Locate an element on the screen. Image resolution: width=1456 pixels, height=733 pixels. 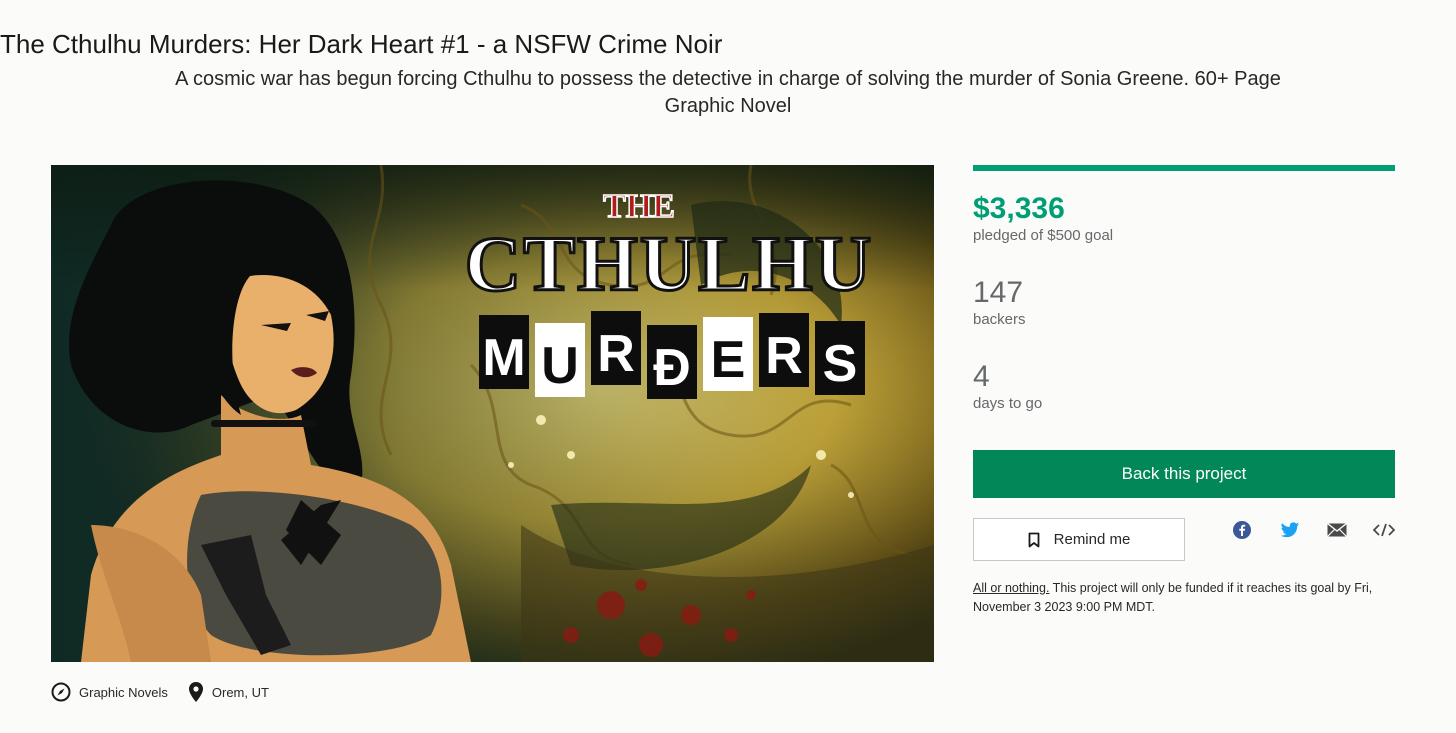
email-icon is located at coordinates (1337, 530).